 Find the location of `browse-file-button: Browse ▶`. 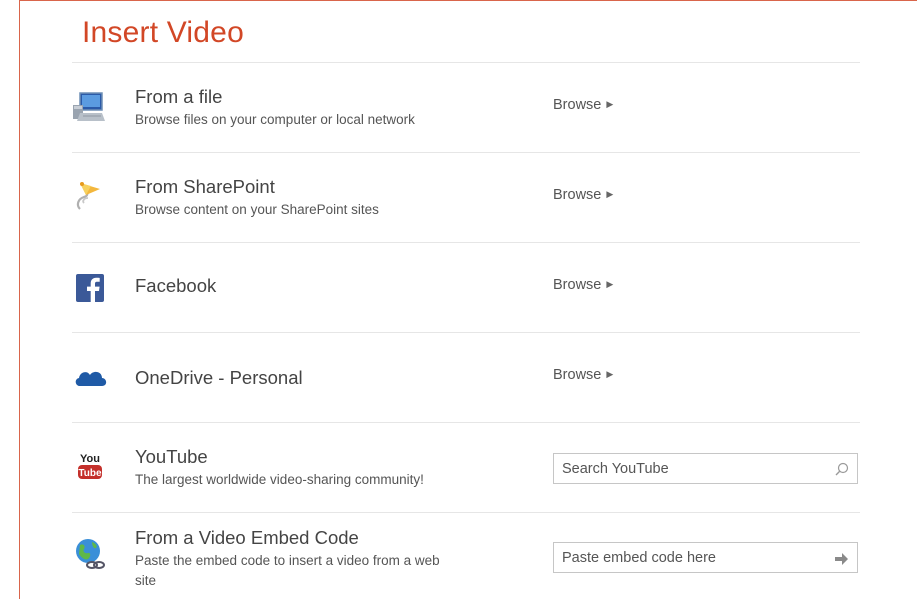

browse-file-button: Browse ▶ is located at coordinates (583, 105).